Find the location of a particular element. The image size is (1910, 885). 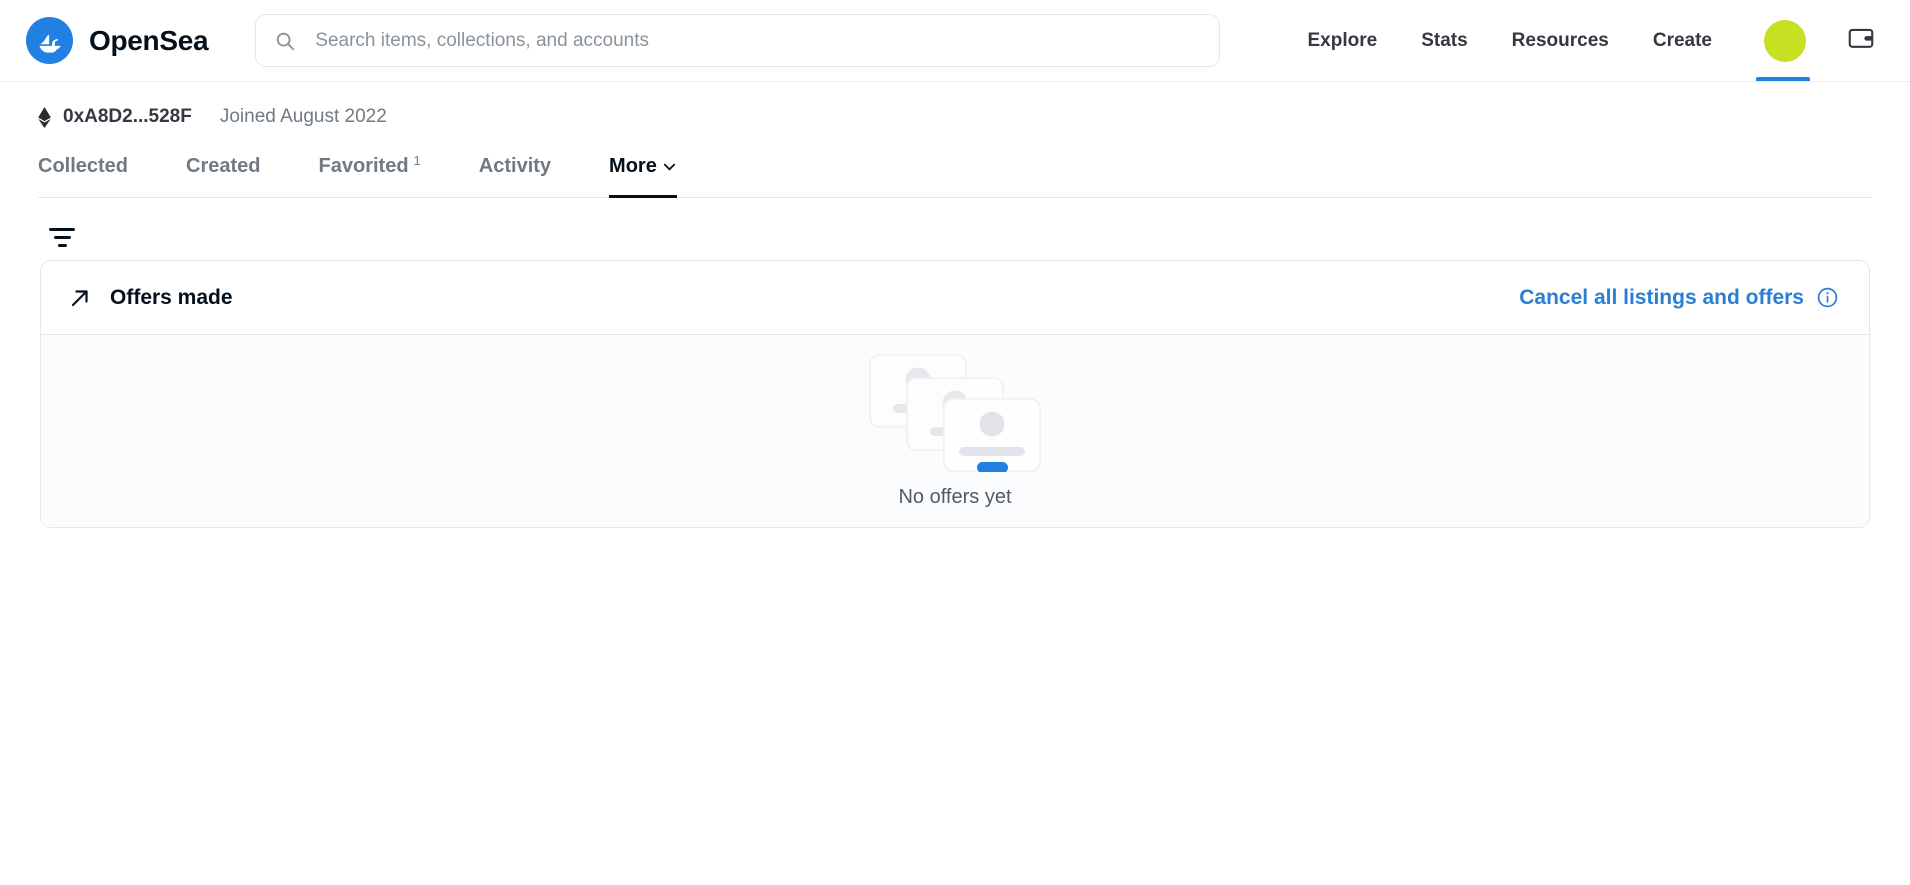

chevron-down-icon is located at coordinates (669, 164).